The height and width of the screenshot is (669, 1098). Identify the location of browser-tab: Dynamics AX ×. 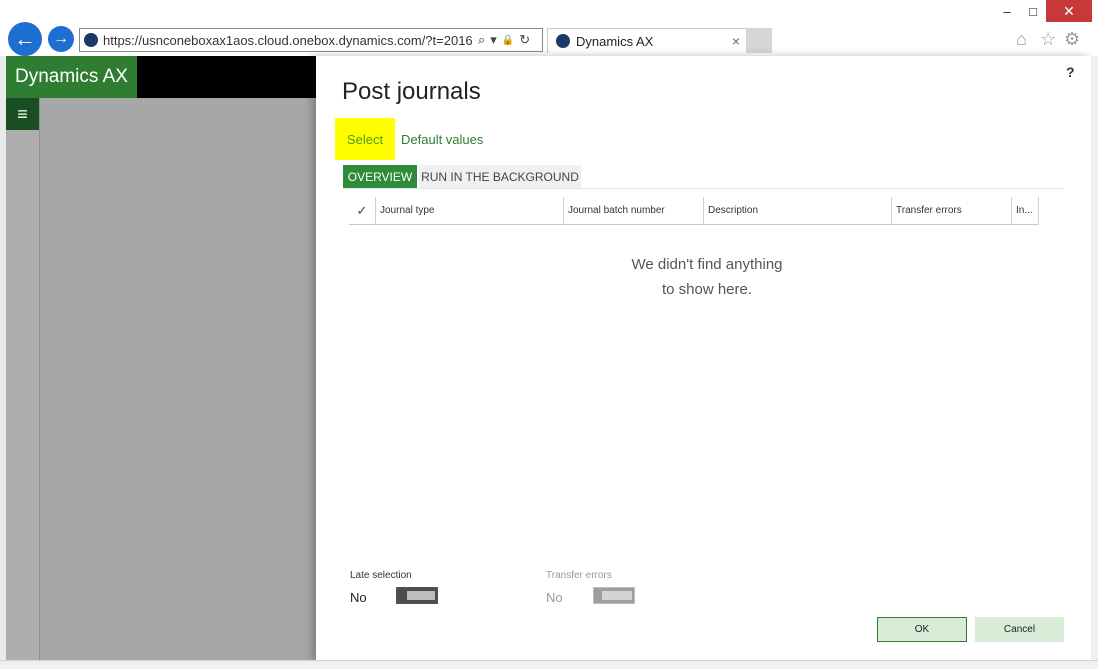
(647, 40).